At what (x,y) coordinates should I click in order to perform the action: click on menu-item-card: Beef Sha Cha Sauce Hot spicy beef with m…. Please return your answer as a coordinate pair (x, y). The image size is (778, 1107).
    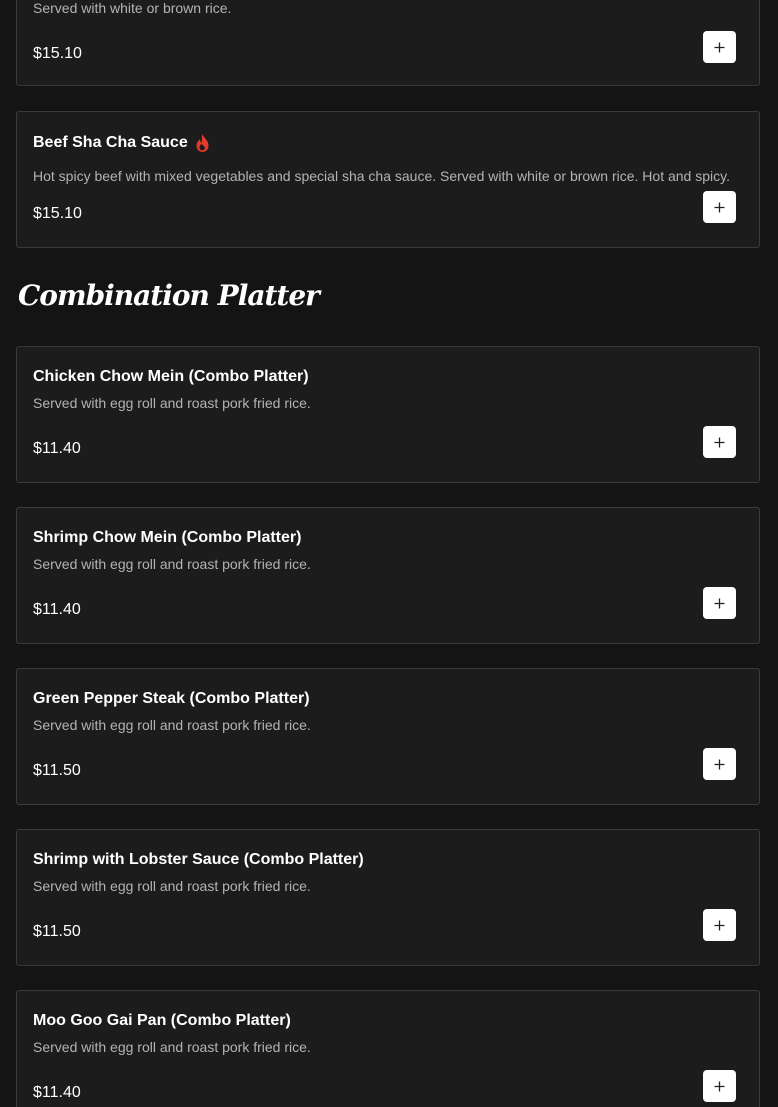
    Looking at the image, I should click on (388, 179).